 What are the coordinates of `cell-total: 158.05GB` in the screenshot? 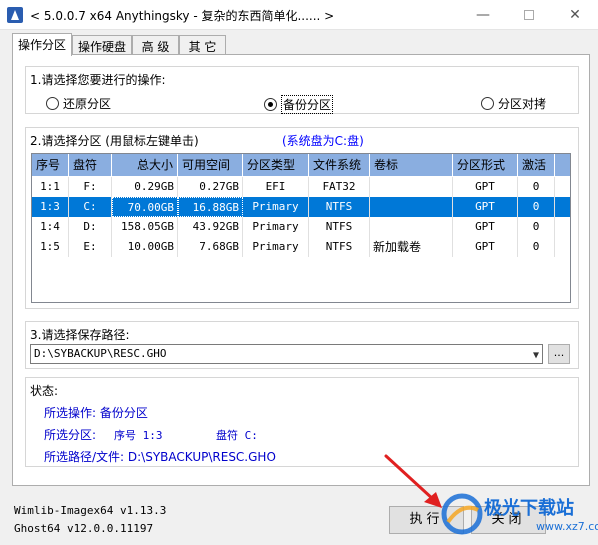 It's located at (145, 227).